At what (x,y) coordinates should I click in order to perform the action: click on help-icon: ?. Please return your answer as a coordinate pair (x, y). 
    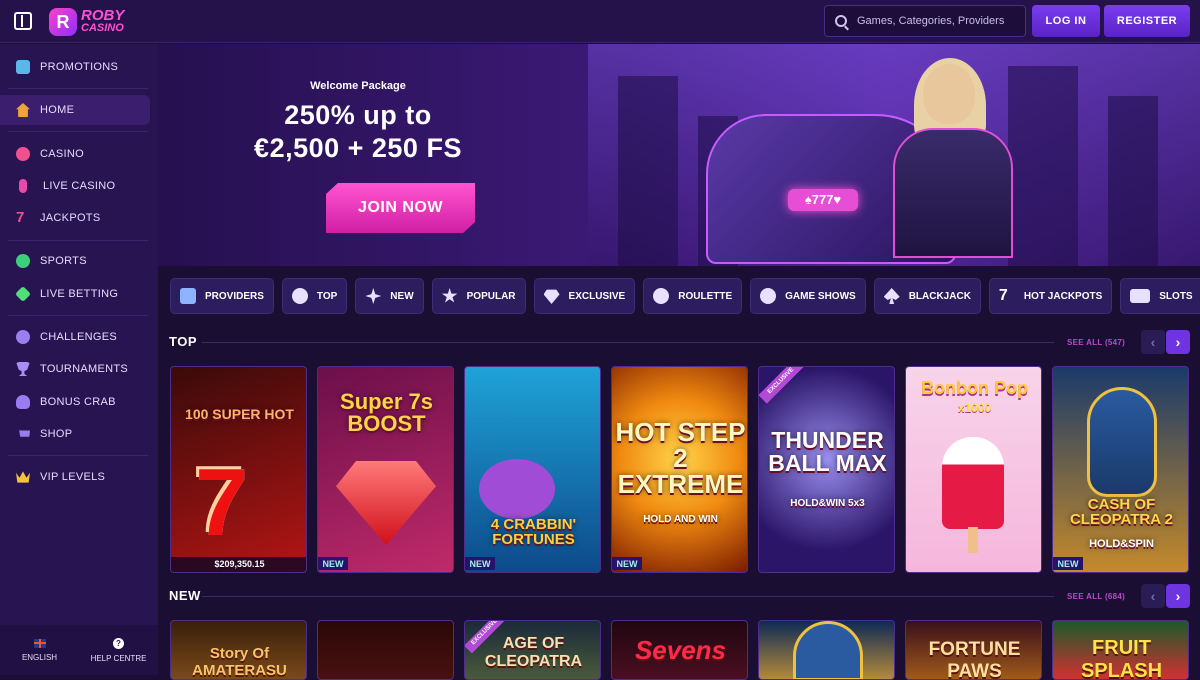
    Looking at the image, I should click on (118, 643).